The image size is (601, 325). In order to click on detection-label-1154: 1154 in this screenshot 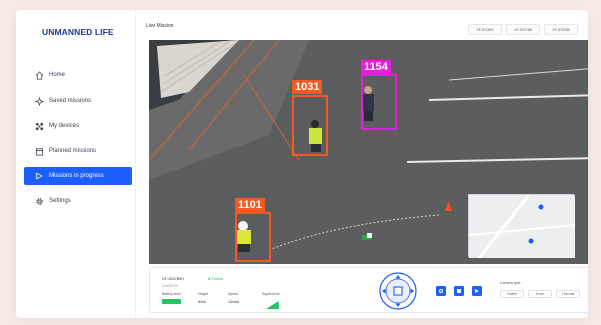, I will do `click(376, 67)`.